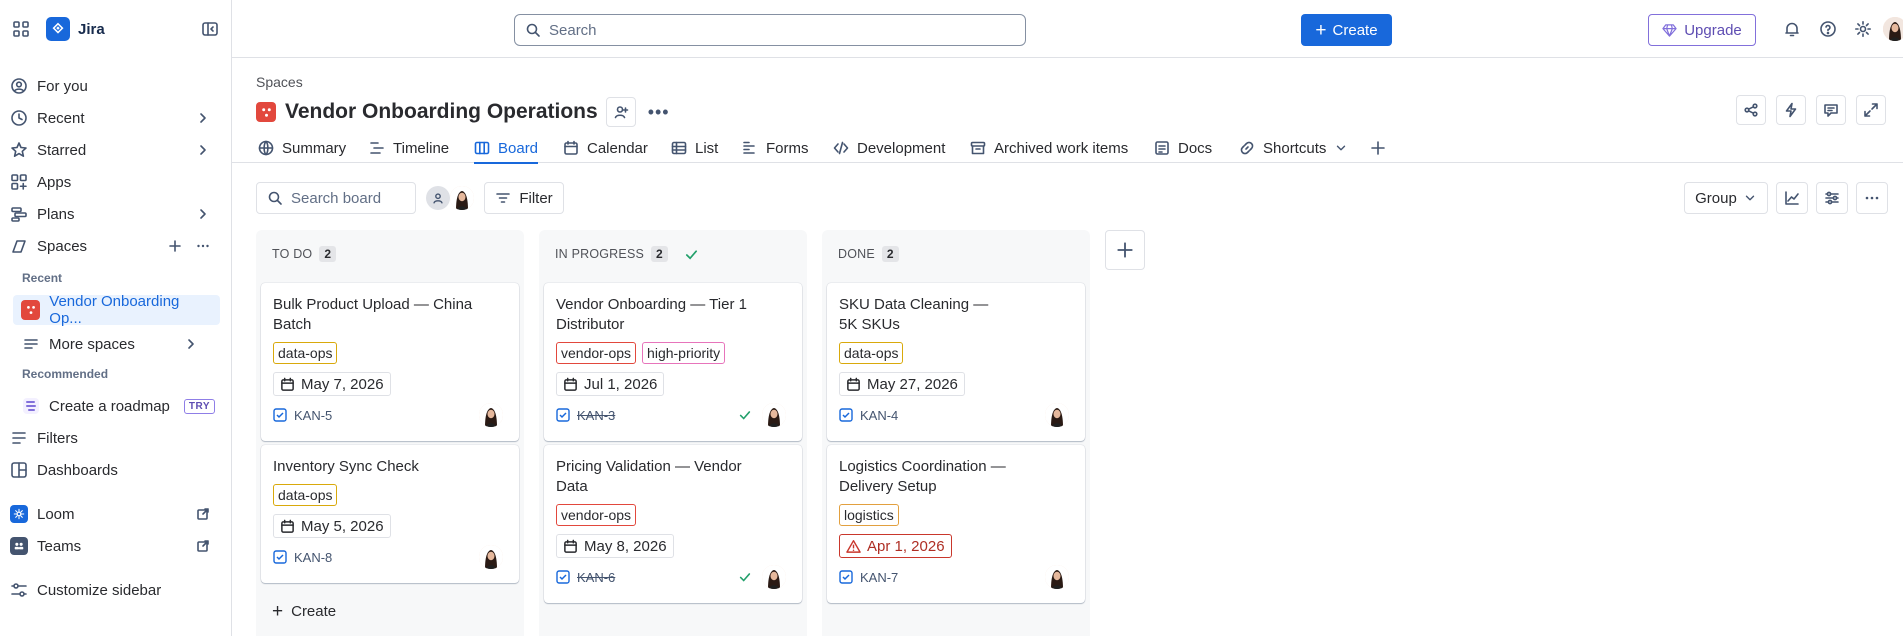 Image resolution: width=1903 pixels, height=636 pixels. Describe the element at coordinates (1863, 29) in the screenshot. I see `settings-gear-icon` at that location.